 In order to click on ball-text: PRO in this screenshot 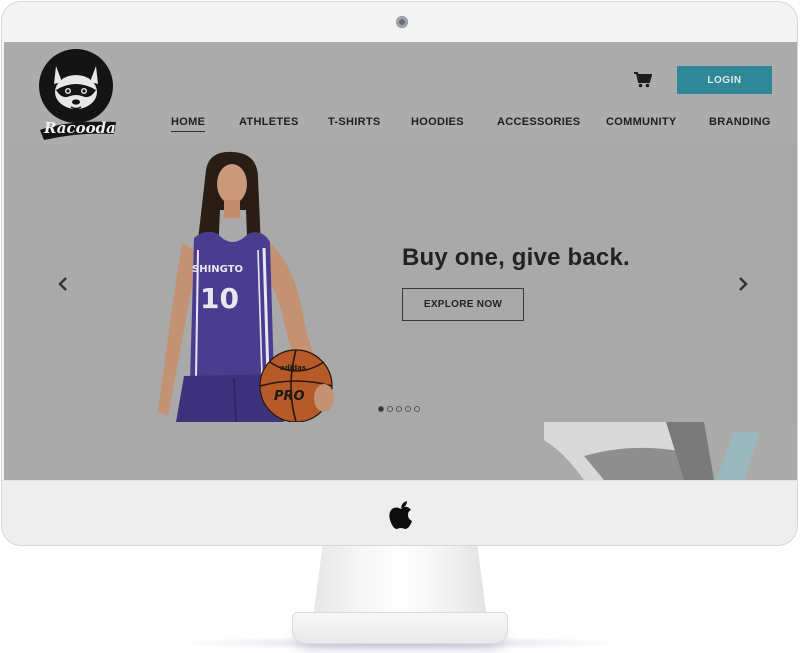, I will do `click(289, 396)`.